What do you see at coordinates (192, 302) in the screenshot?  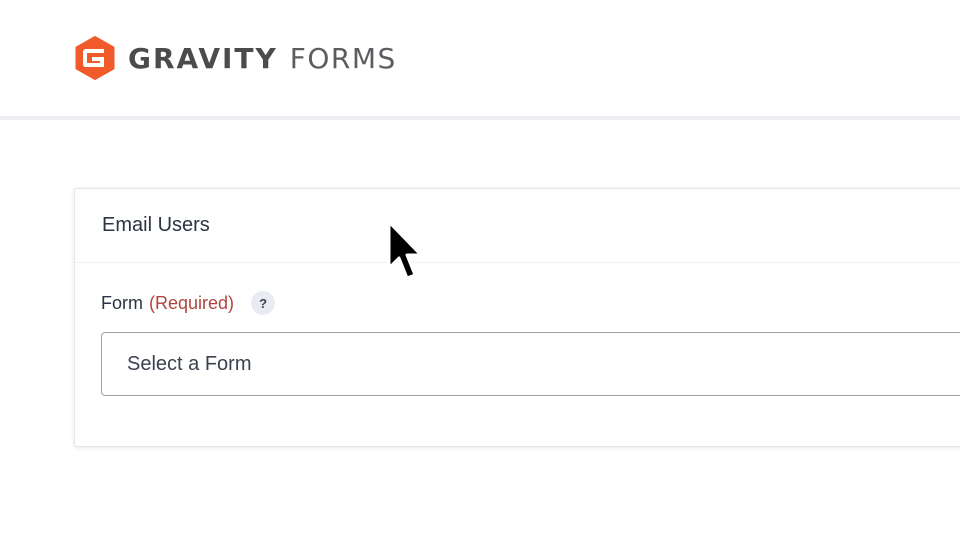 I see `required-indicator: (Required)` at bounding box center [192, 302].